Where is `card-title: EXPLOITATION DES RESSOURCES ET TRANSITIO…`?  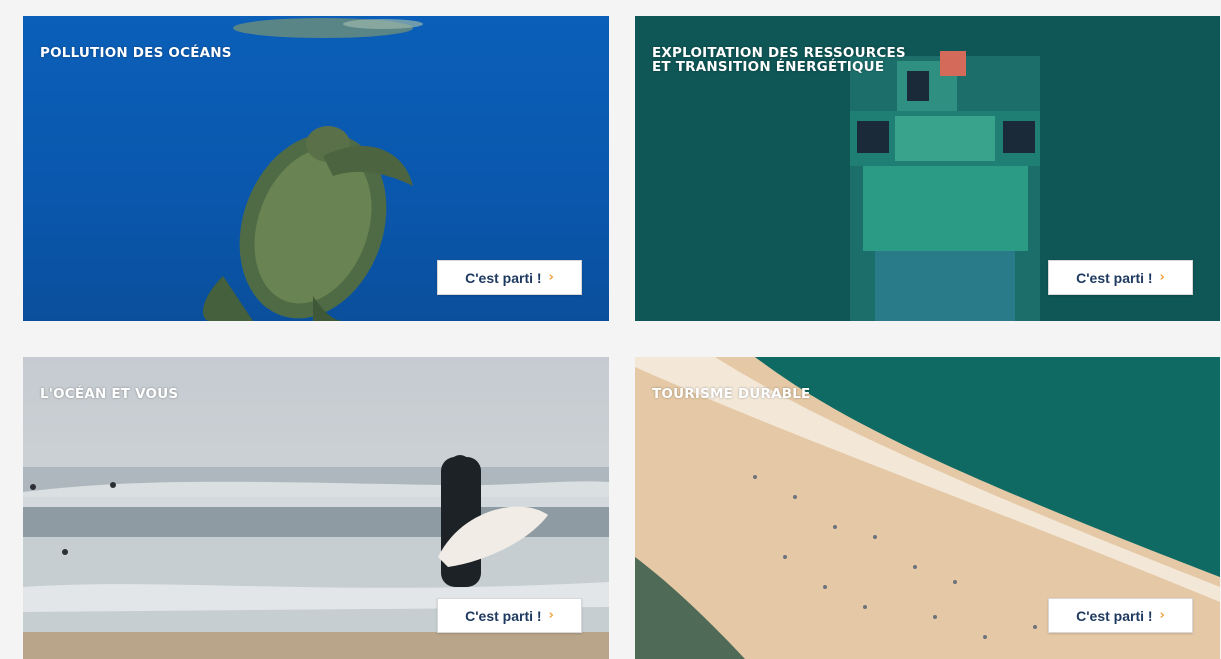
card-title: EXPLOITATION DES RESSOURCES ET TRANSITIO… is located at coordinates (779, 60).